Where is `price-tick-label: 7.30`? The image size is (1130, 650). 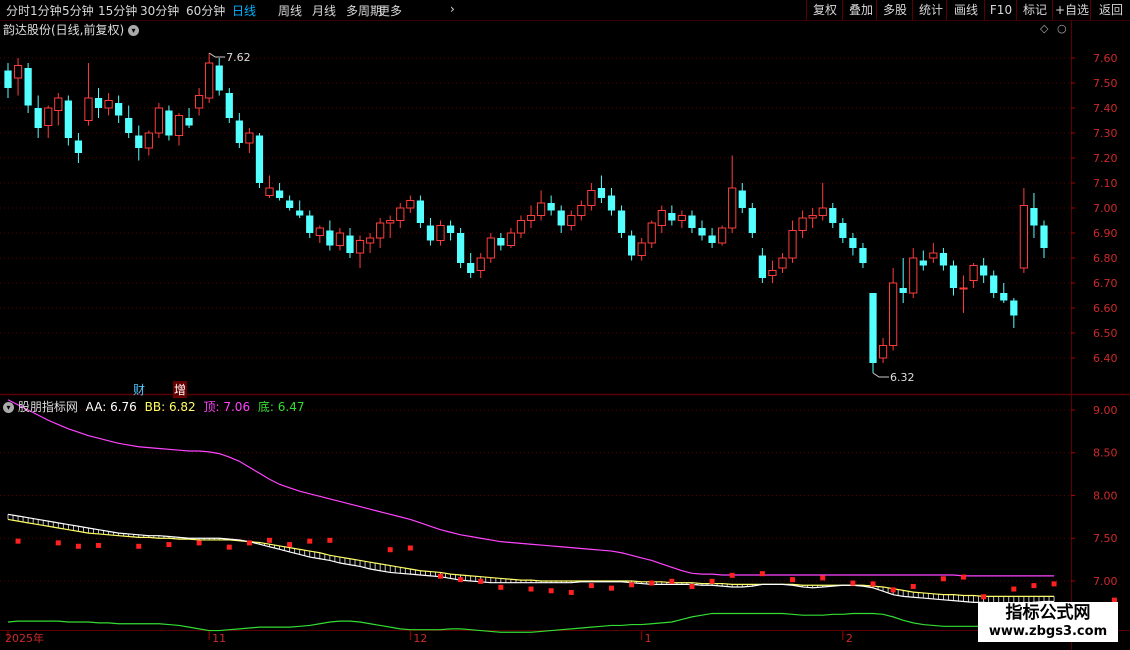
price-tick-label: 7.30 is located at coordinates (1105, 133).